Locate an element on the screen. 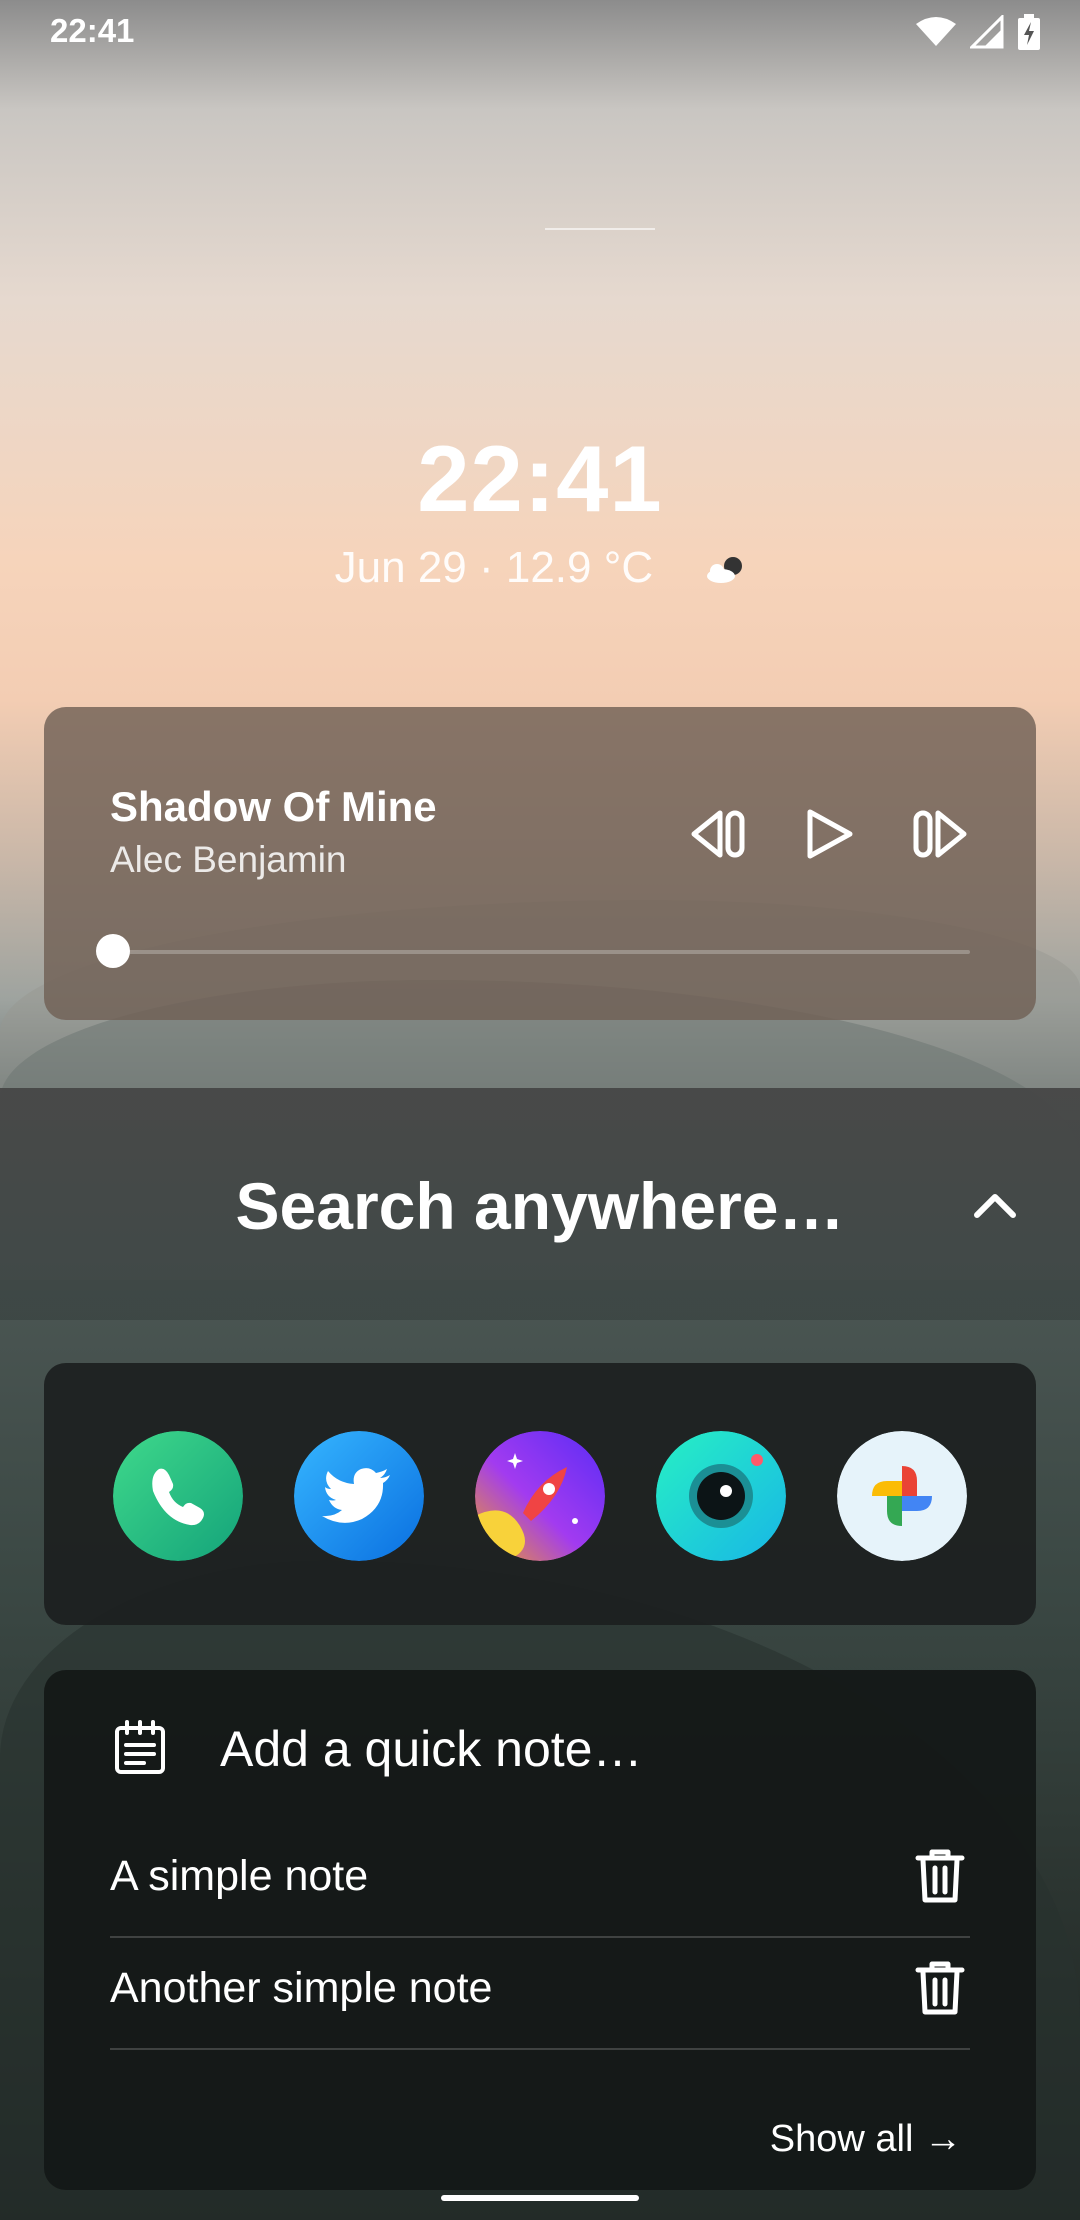  photos-icon is located at coordinates (902, 1496).